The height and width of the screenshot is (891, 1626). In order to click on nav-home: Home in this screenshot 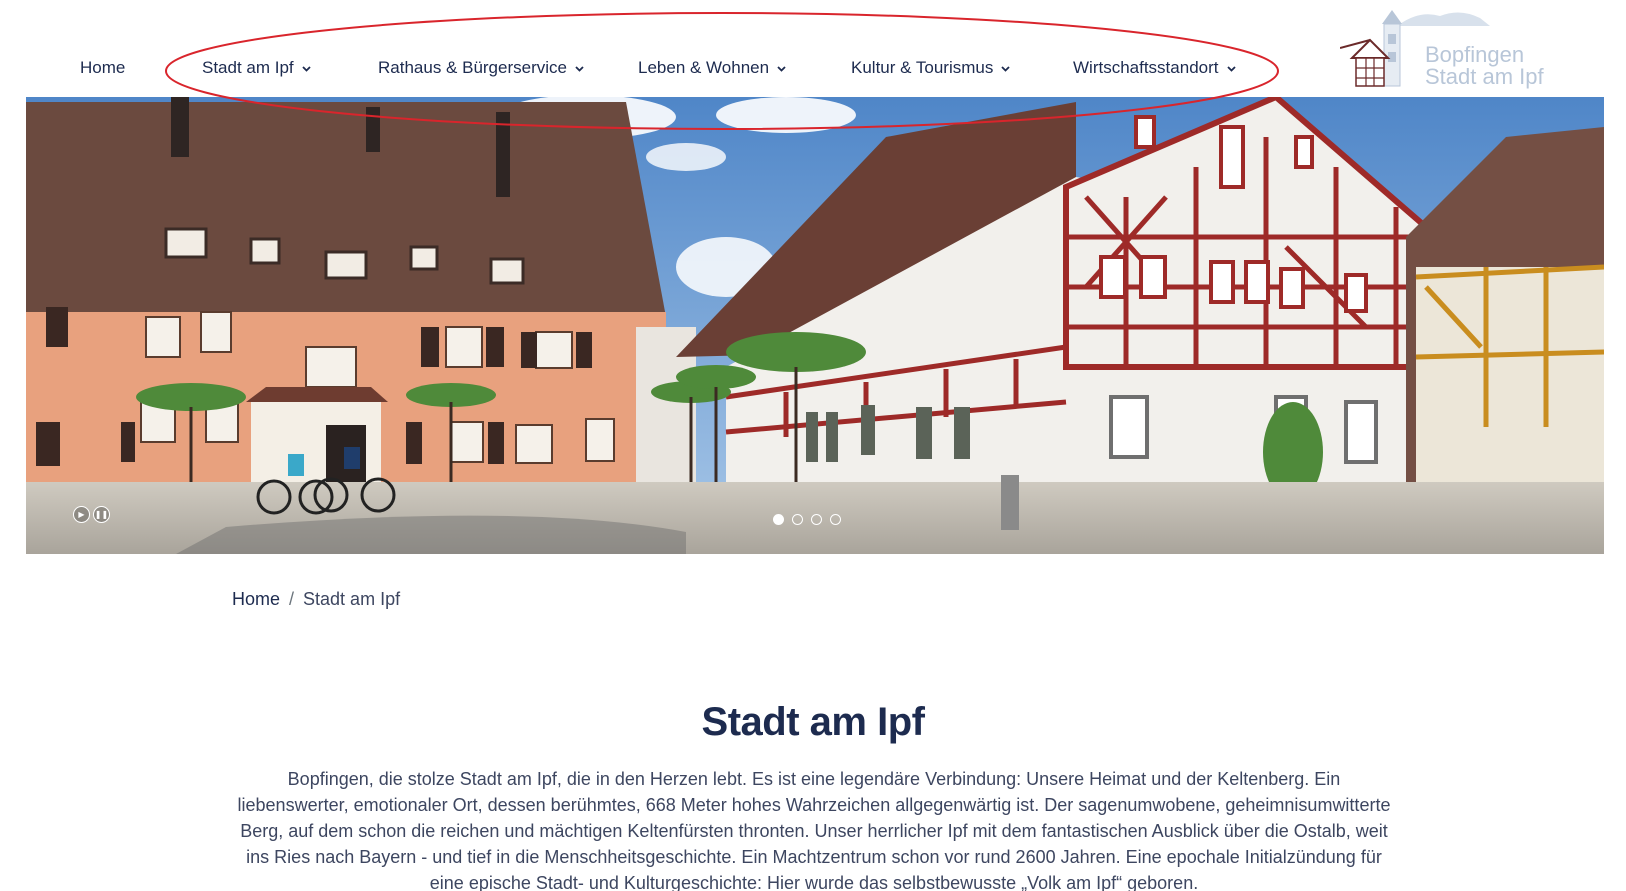, I will do `click(102, 68)`.